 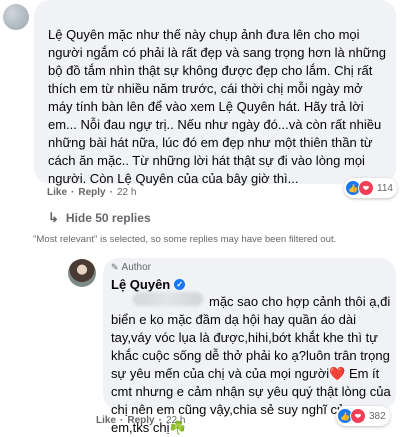 I want to click on comment-timestamp: 22 h, so click(x=126, y=192).